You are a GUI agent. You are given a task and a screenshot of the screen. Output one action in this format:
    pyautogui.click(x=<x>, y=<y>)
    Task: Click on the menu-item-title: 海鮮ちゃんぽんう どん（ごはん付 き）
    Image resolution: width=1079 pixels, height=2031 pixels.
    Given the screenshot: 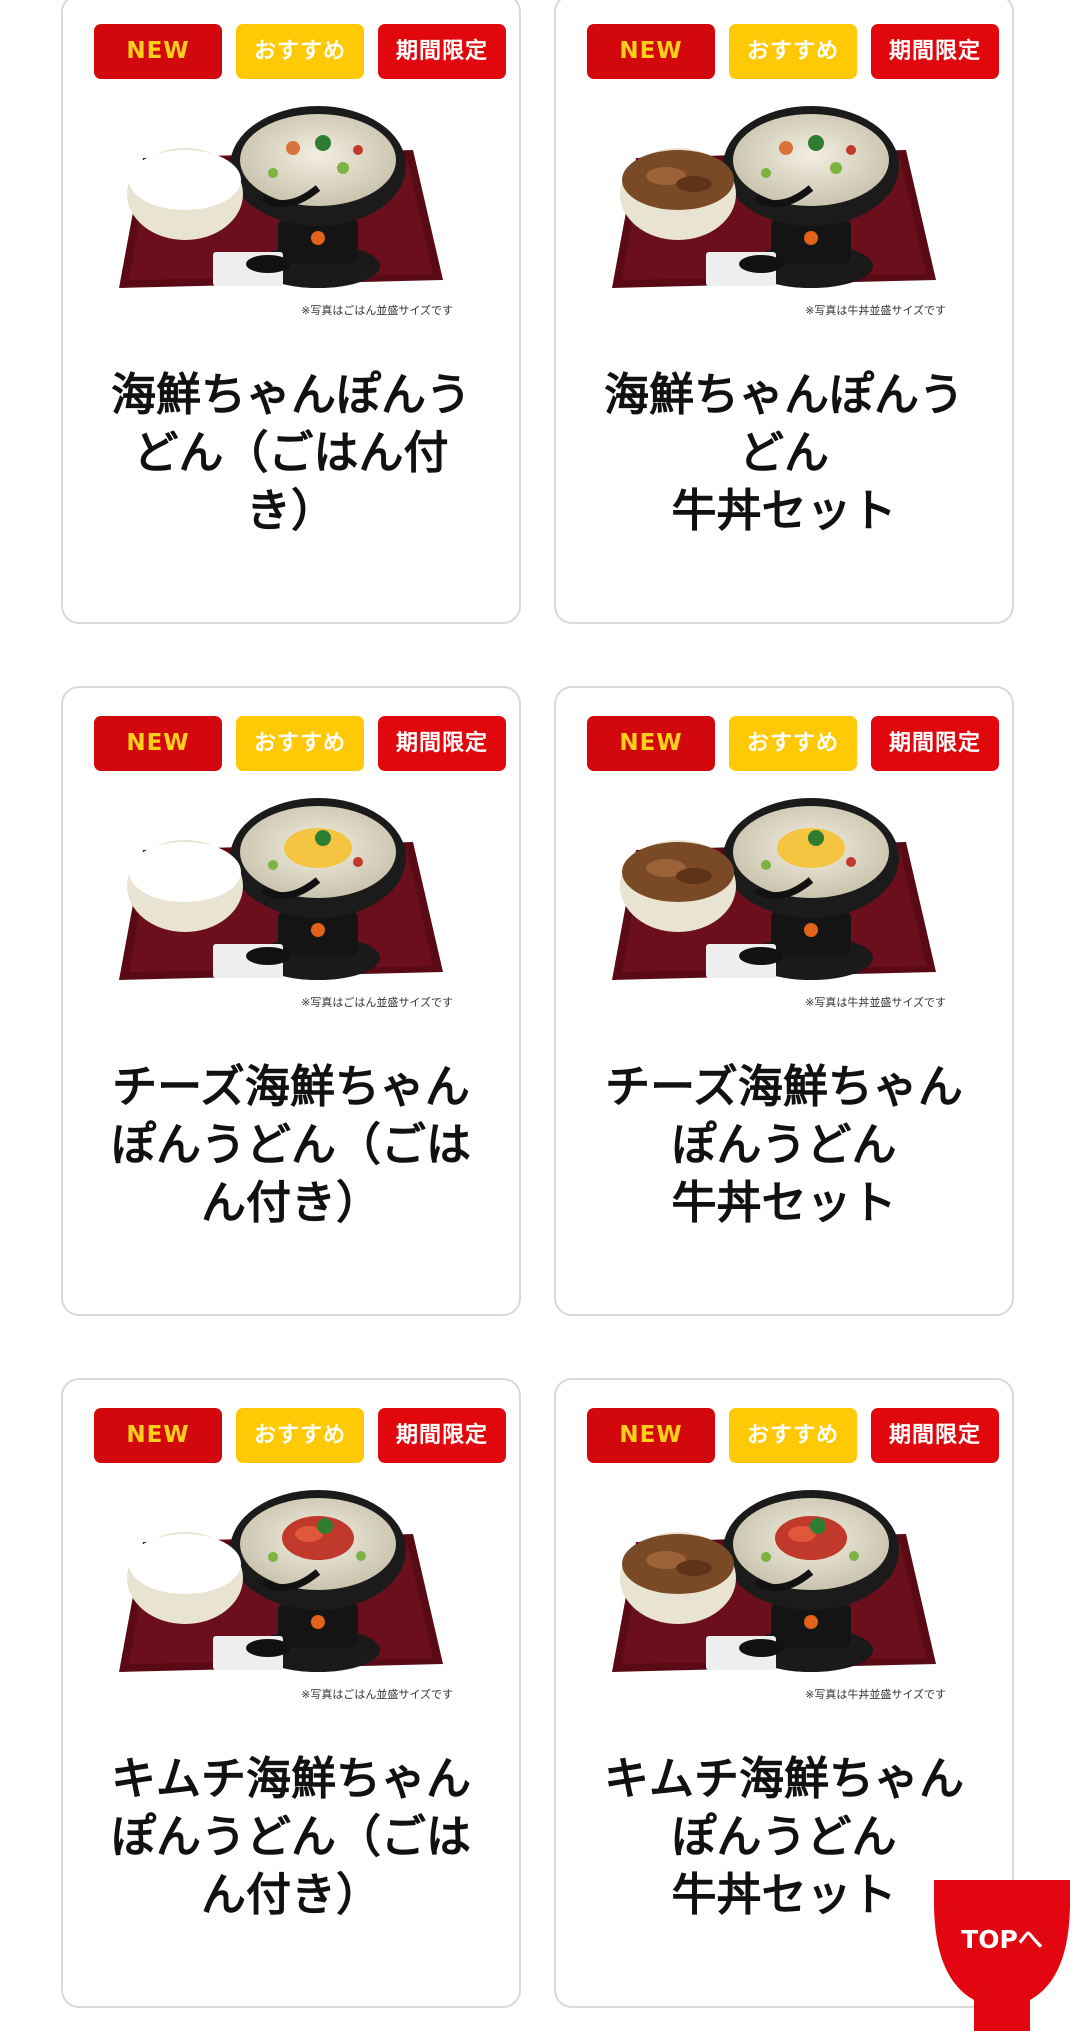 What is the action you would take?
    pyautogui.click(x=290, y=452)
    